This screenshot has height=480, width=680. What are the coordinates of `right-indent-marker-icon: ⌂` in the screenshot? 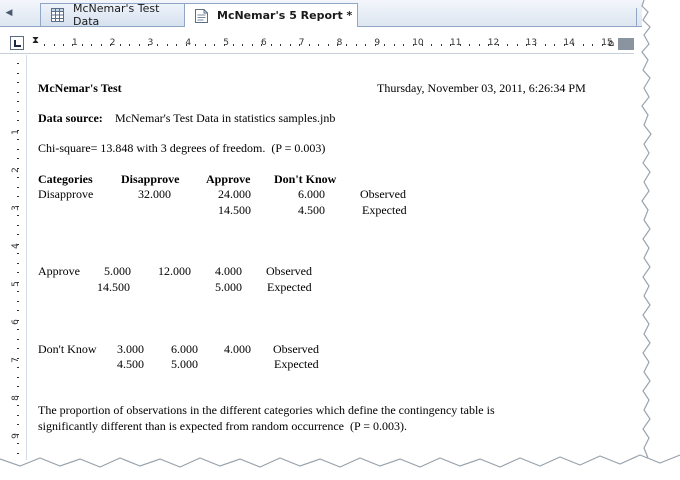 It's located at (611, 43).